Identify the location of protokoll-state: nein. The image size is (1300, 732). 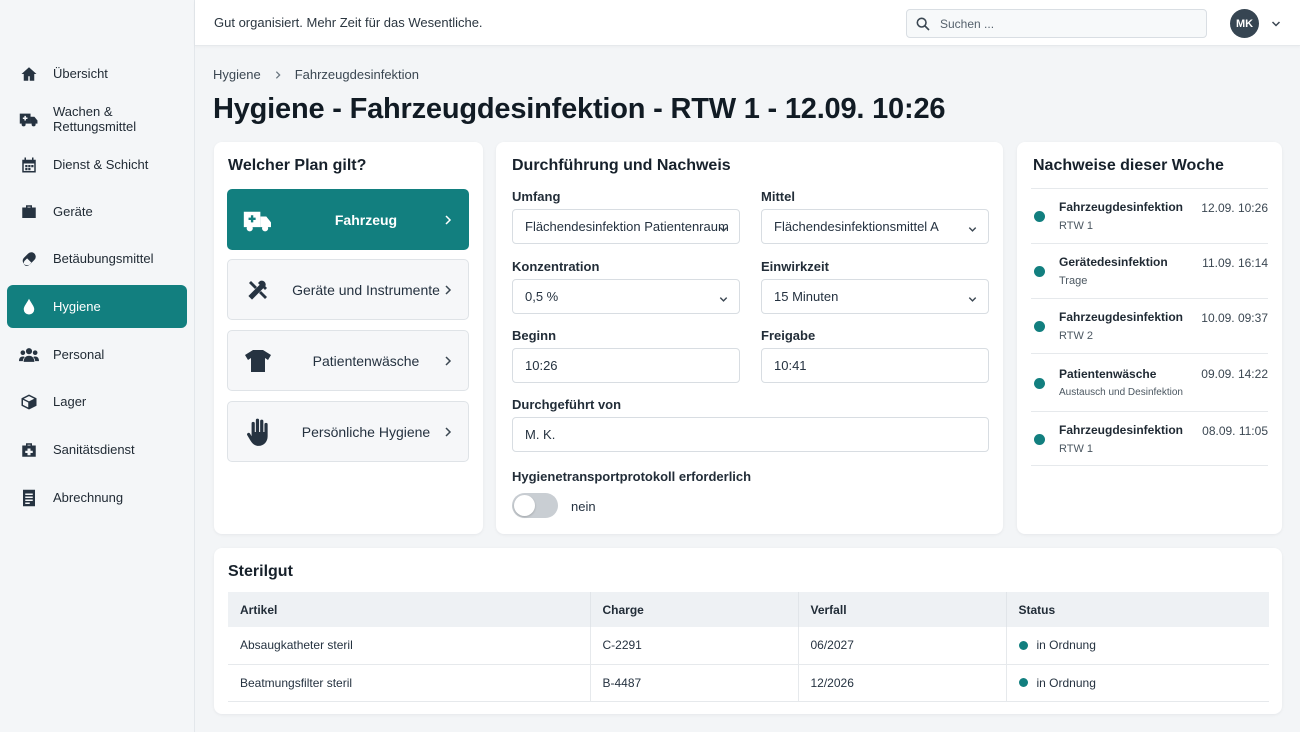
(583, 506).